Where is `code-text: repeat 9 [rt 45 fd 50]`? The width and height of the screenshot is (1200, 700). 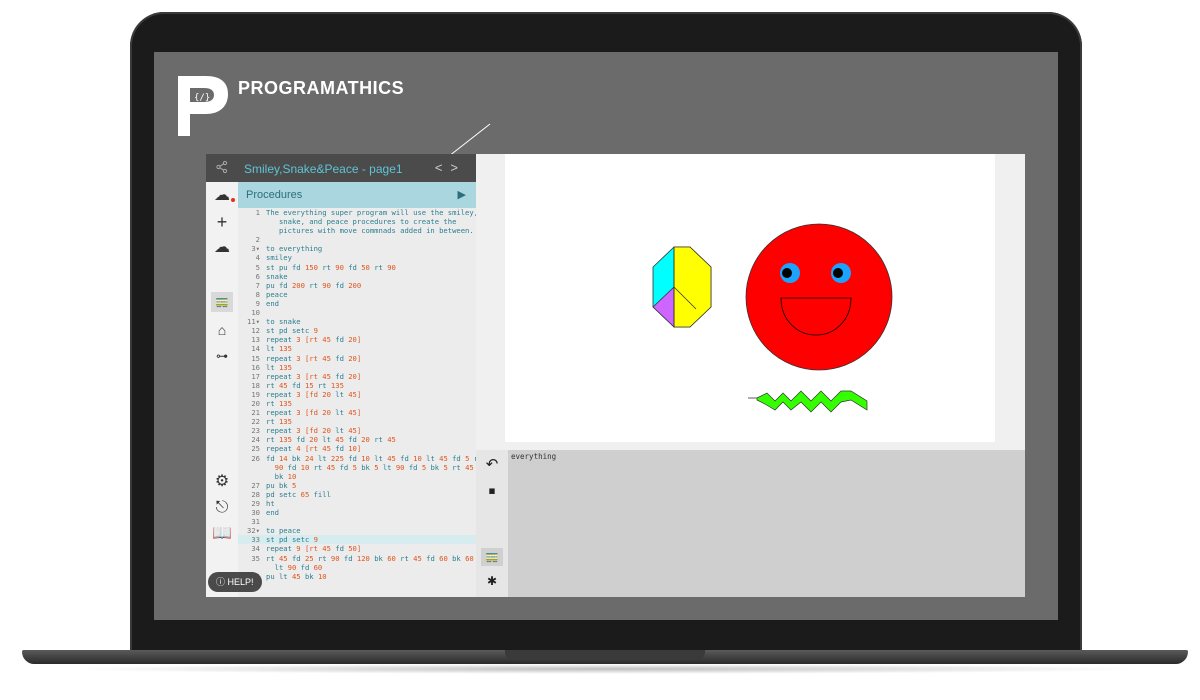 code-text: repeat 9 [rt 45 fd 50] is located at coordinates (314, 549).